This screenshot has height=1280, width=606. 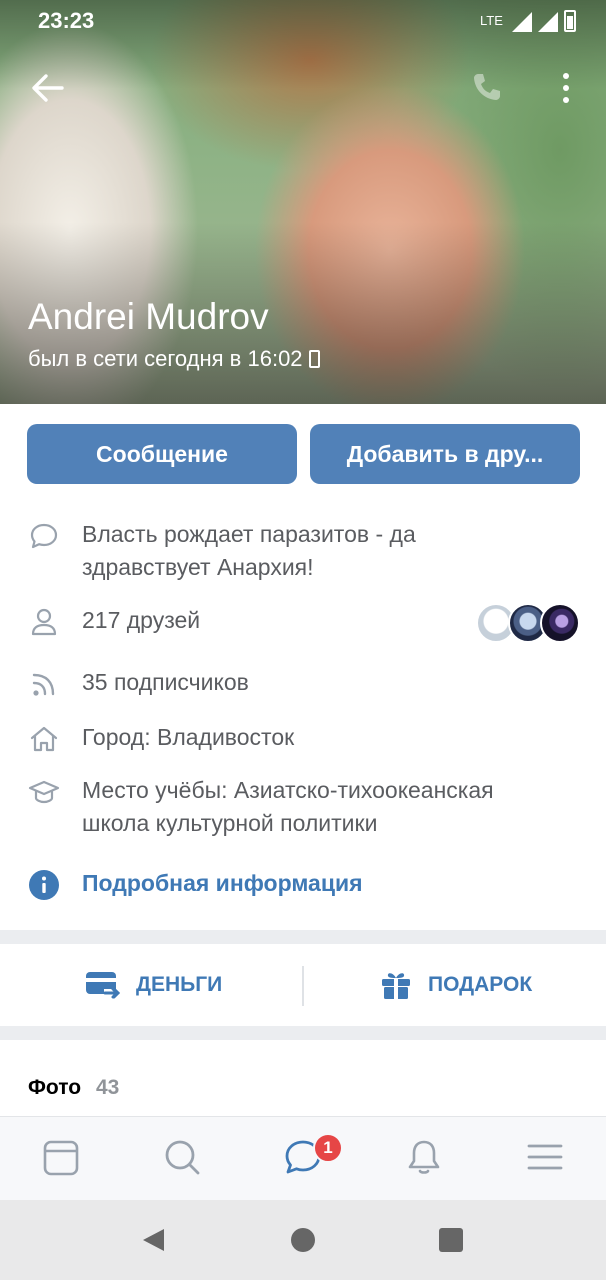 I want to click on home-icon, so click(x=44, y=739).